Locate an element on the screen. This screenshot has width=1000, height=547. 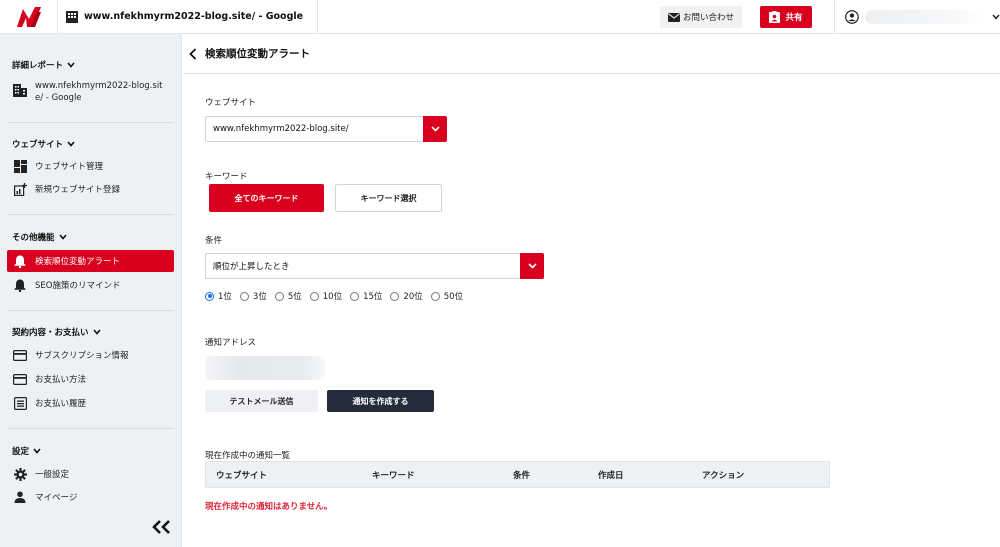
page-title: 検索順位変動アラート is located at coordinates (257, 54).